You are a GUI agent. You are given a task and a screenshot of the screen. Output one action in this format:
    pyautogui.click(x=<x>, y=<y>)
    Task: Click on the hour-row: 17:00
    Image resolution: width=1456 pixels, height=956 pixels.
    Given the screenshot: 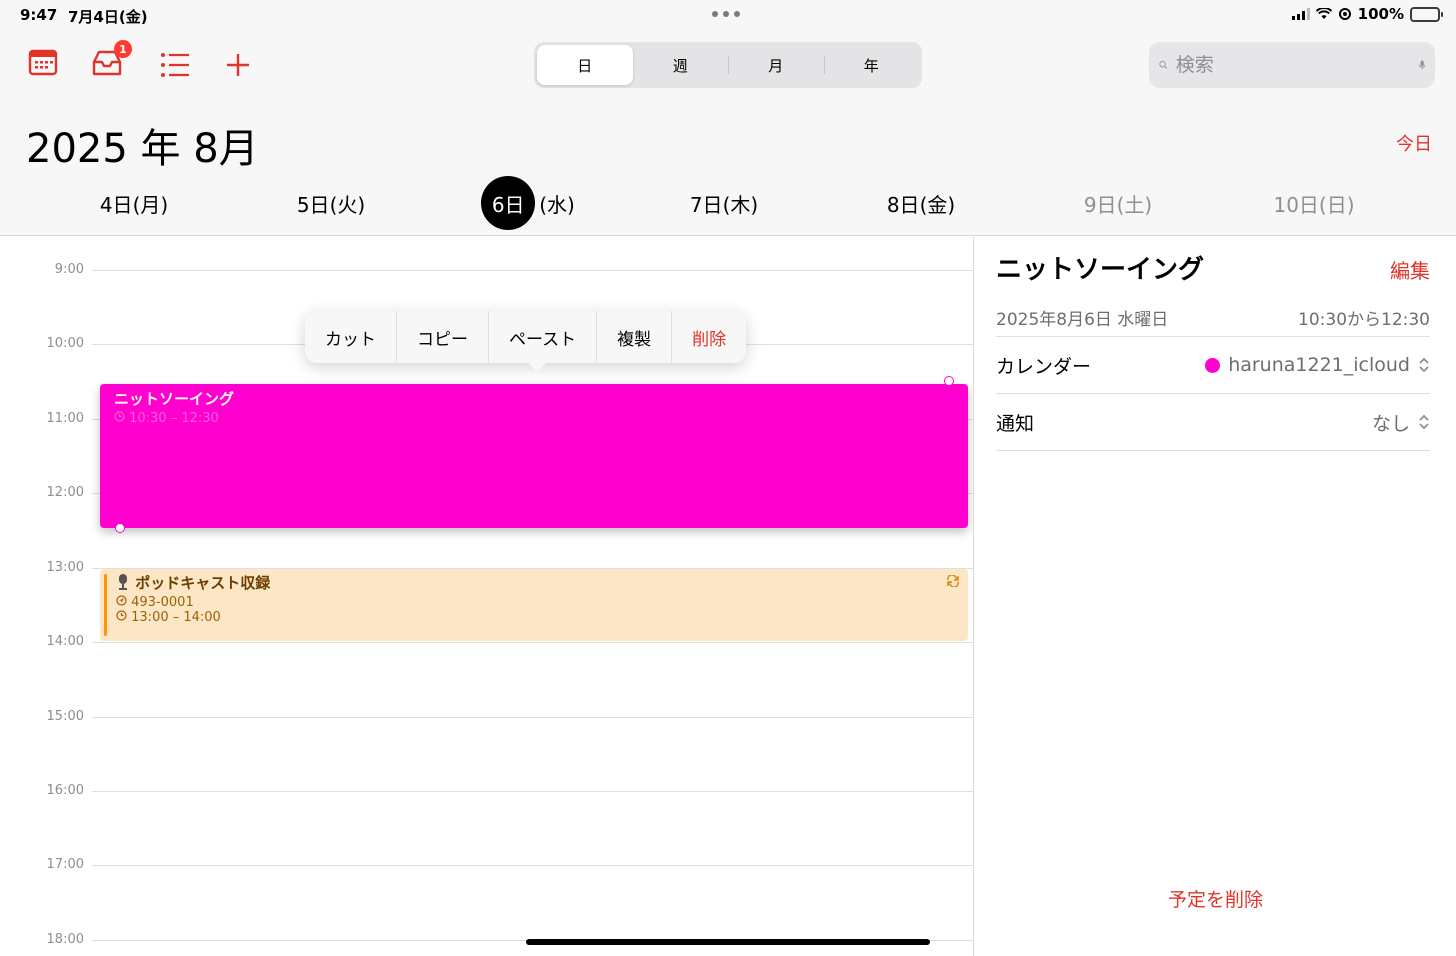 What is the action you would take?
    pyautogui.click(x=486, y=864)
    